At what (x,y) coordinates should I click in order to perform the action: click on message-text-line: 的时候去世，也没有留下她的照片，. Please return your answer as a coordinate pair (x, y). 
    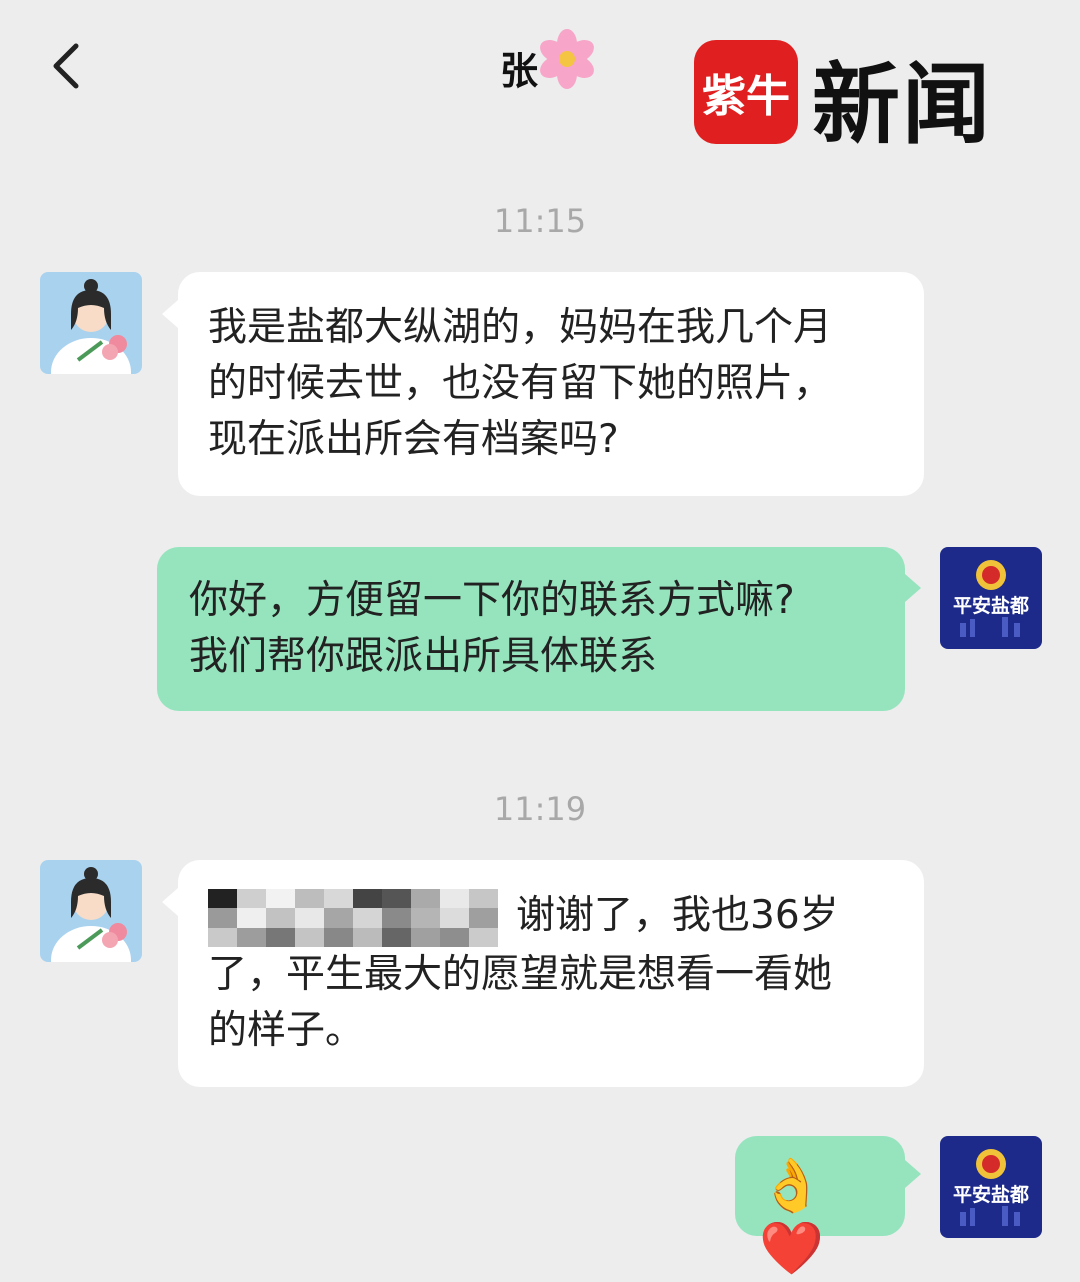
    Looking at the image, I should click on (520, 383).